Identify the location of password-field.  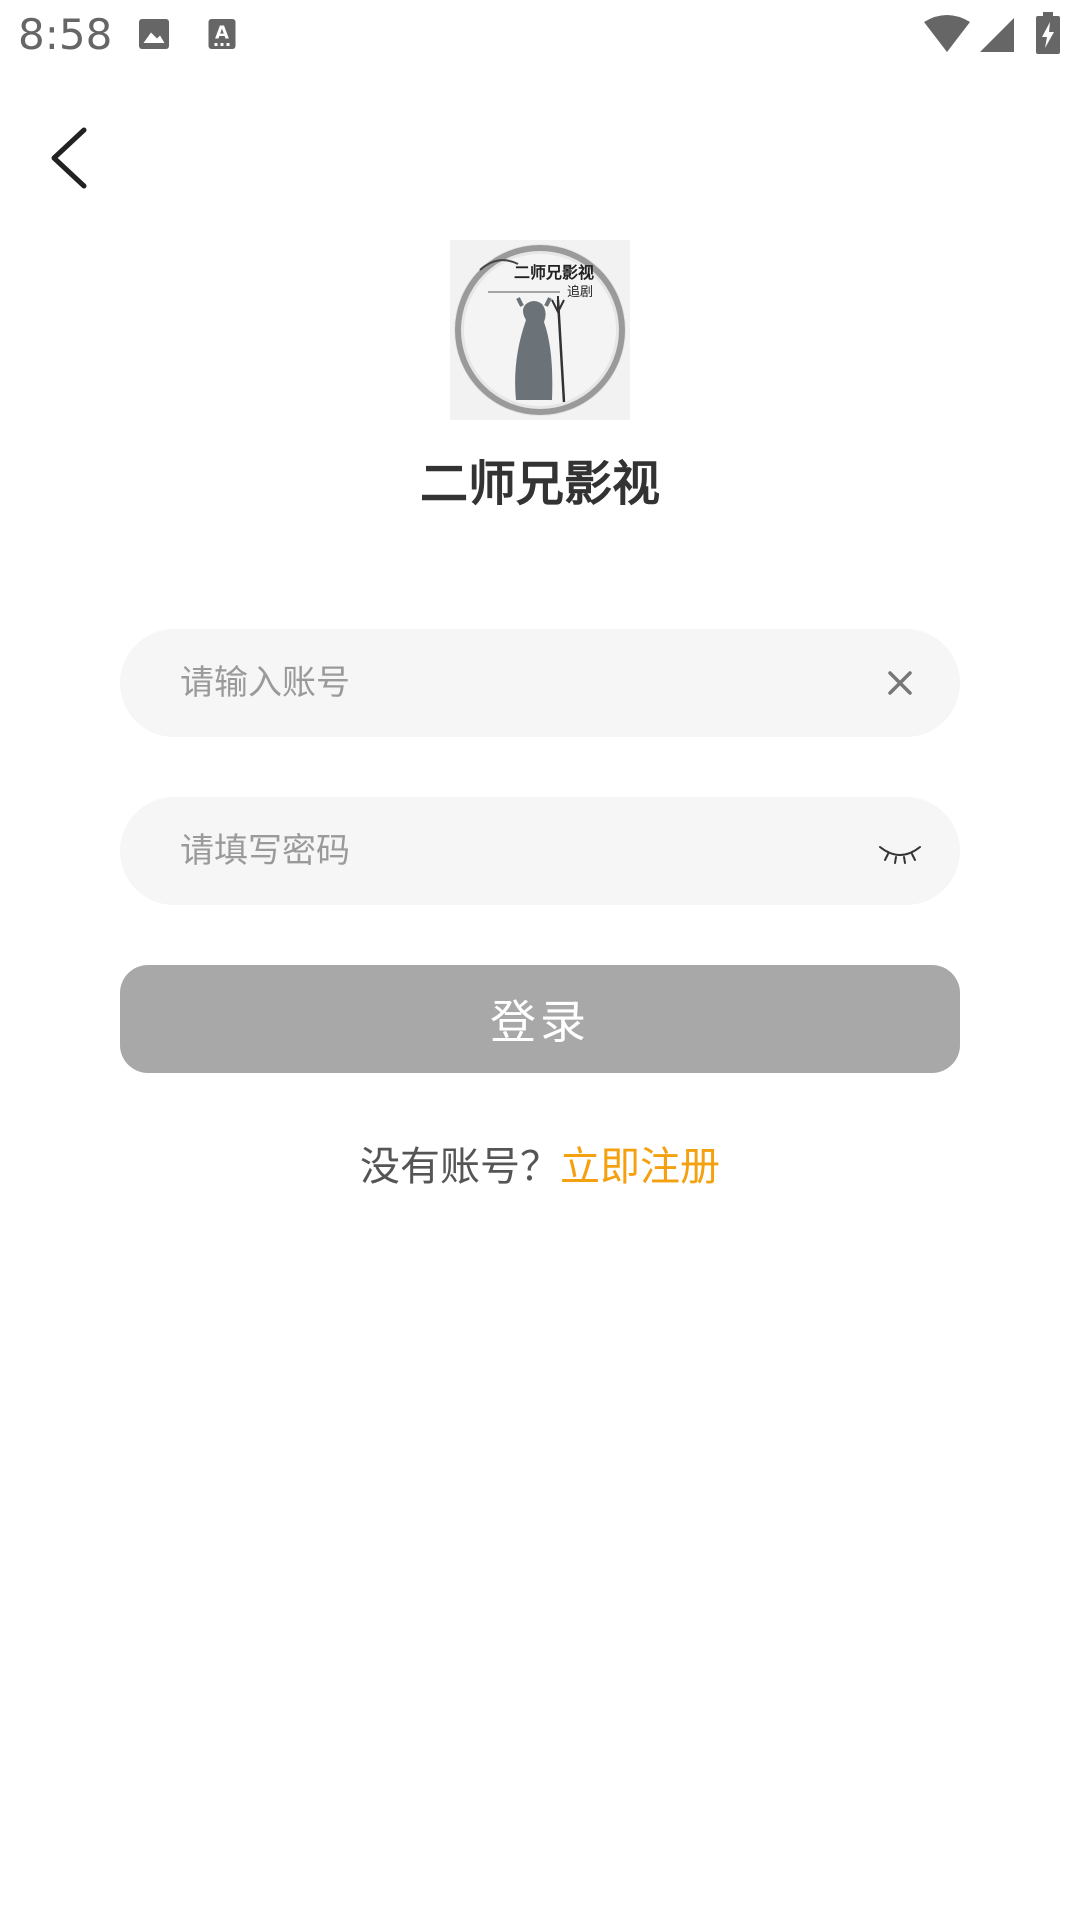
(540, 851).